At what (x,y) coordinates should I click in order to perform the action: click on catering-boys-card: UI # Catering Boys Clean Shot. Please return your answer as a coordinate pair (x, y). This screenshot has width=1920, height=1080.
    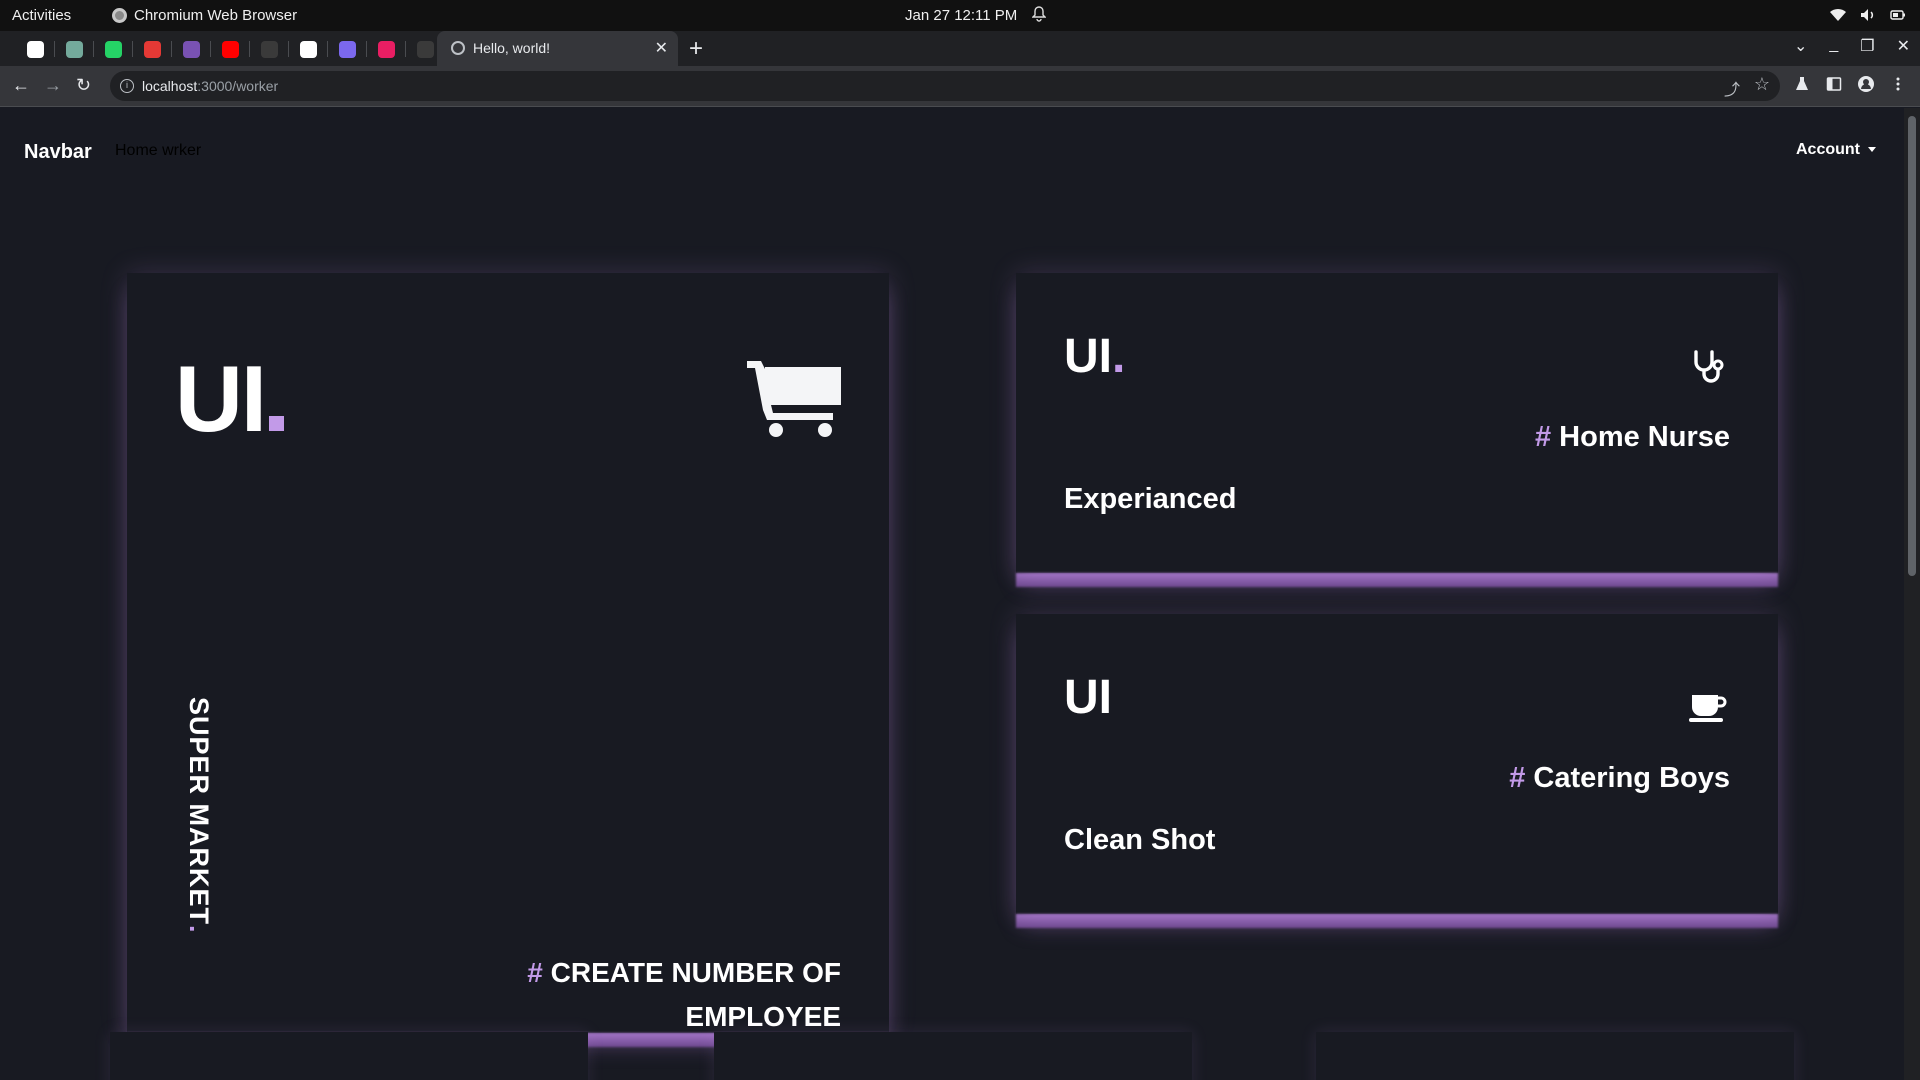
    Looking at the image, I should click on (1397, 764).